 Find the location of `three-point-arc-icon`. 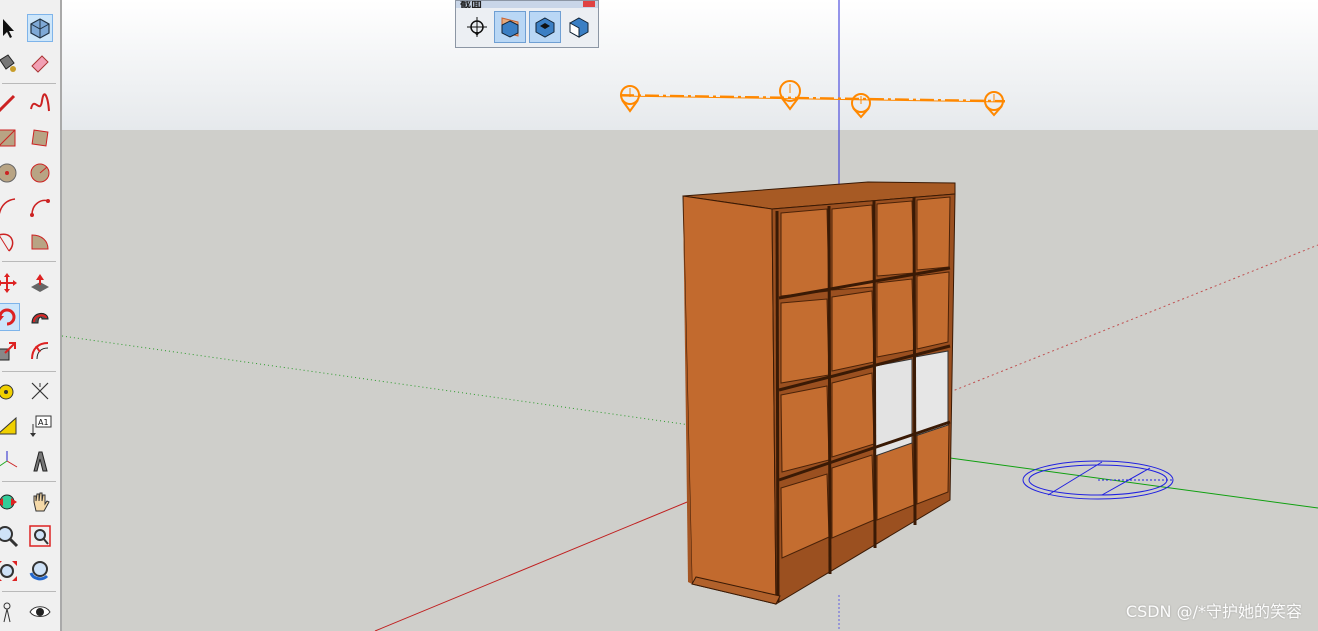

three-point-arc-icon is located at coordinates (10, 241).